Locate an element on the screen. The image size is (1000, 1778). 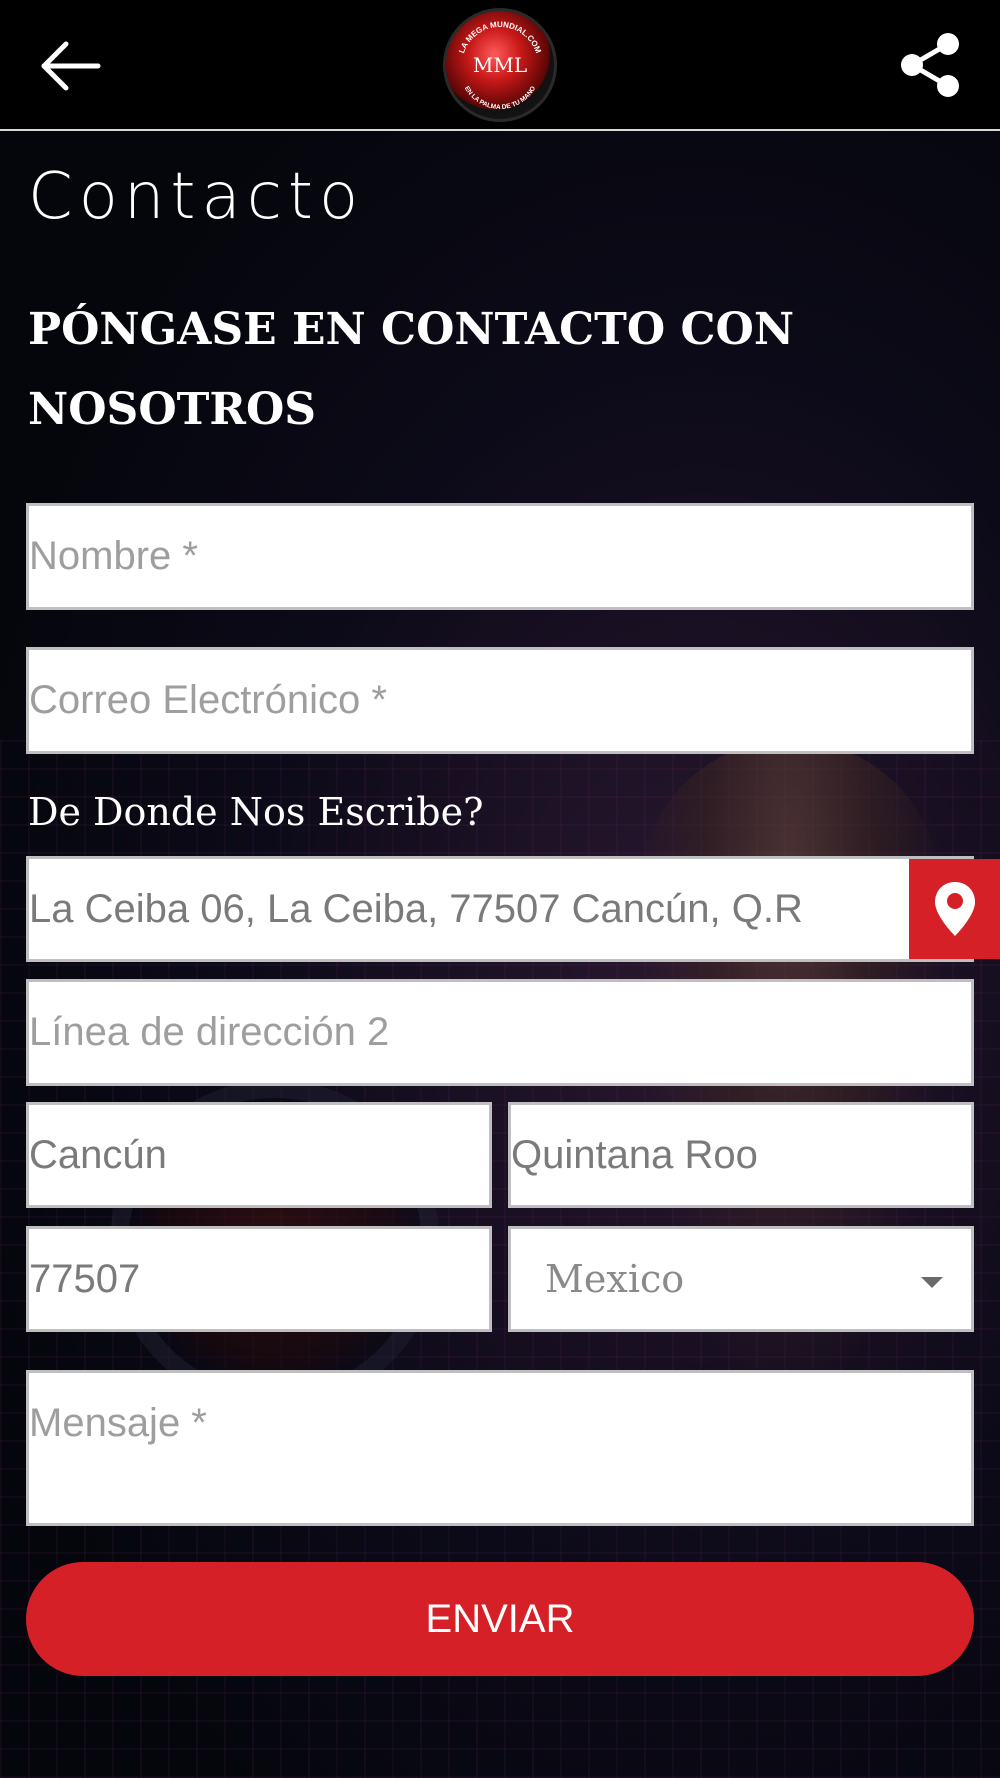
page-title: Contacto is located at coordinates (196, 197).